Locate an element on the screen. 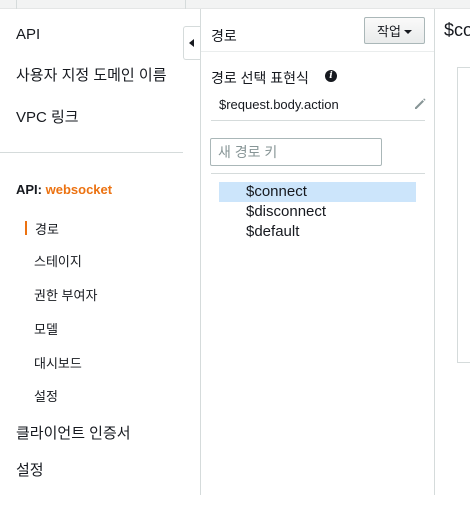 This screenshot has height=509, width=470. top-tab-strip is located at coordinates (235, 4).